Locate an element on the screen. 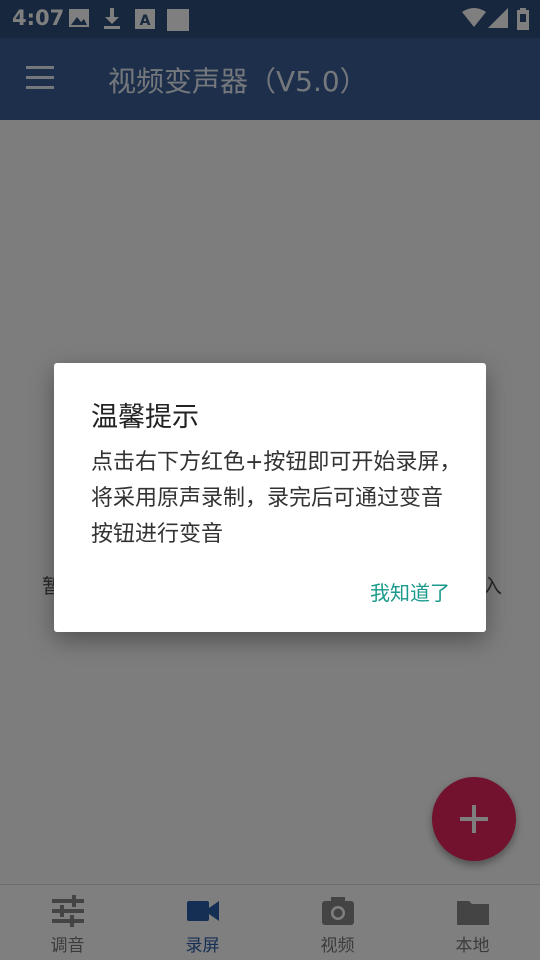  dialog-message: 点击右下方红色+按钮即可开始录屏，将采用原声录制，录完后可通过变音按钮进行变音 is located at coordinates (276, 498).